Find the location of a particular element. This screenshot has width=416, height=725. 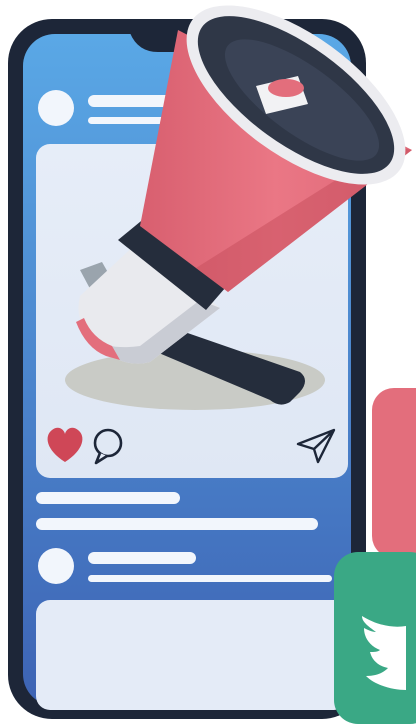

twitter-tile is located at coordinates (375, 638).